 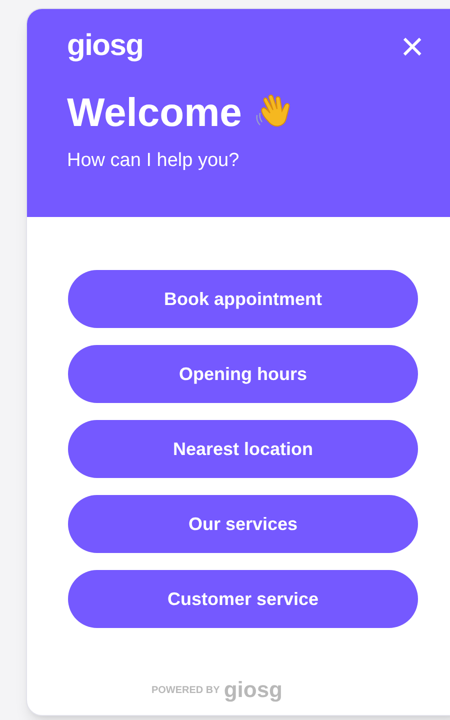 I want to click on powered-by-label: POWERED BY, so click(x=185, y=691).